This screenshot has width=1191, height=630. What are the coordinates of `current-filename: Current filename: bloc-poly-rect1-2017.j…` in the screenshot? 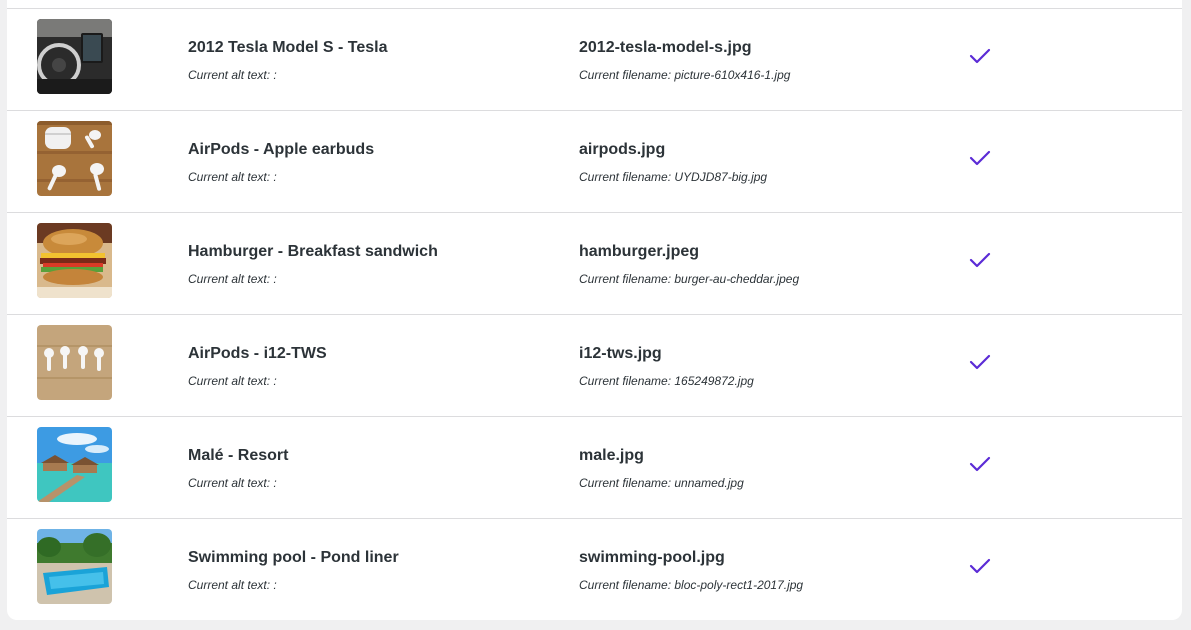 It's located at (691, 585).